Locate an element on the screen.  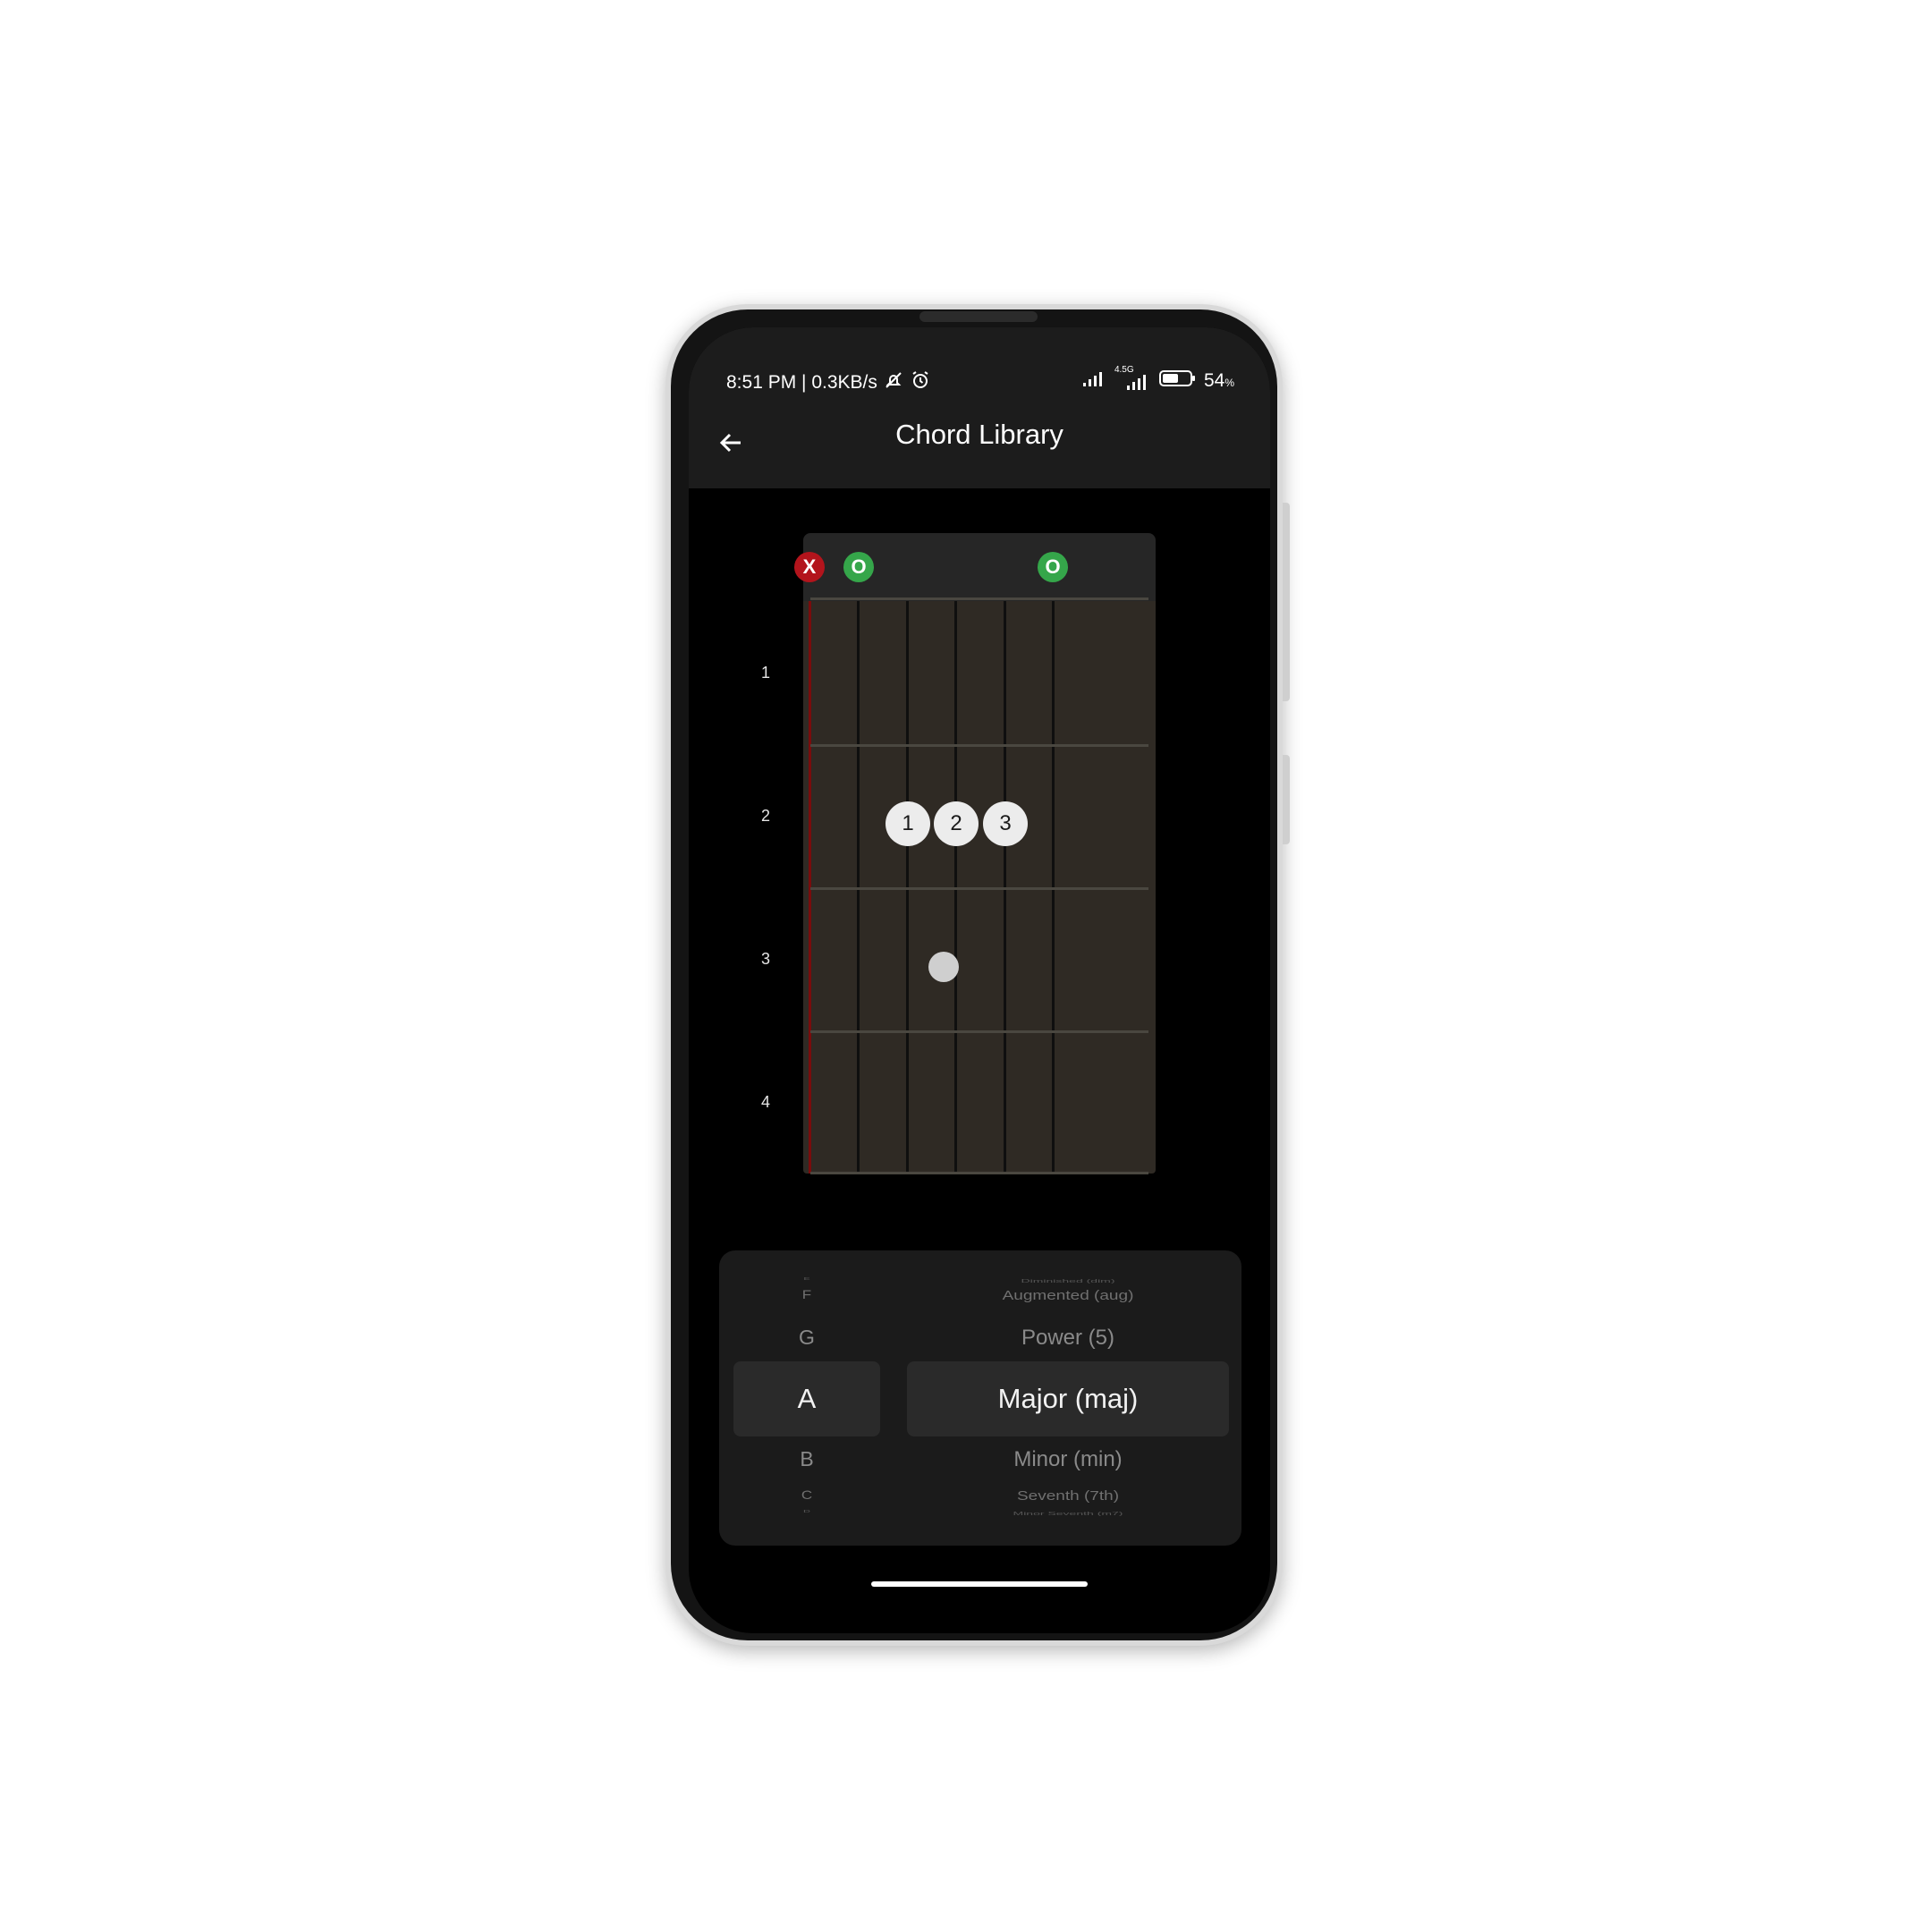
type-option-seventh: Seventh (7th) is located at coordinates (1068, 1496).